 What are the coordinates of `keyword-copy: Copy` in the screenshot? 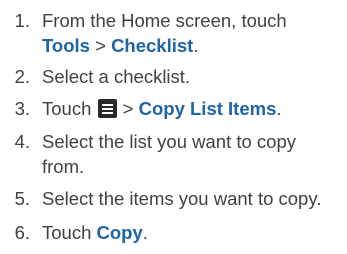 It's located at (119, 232).